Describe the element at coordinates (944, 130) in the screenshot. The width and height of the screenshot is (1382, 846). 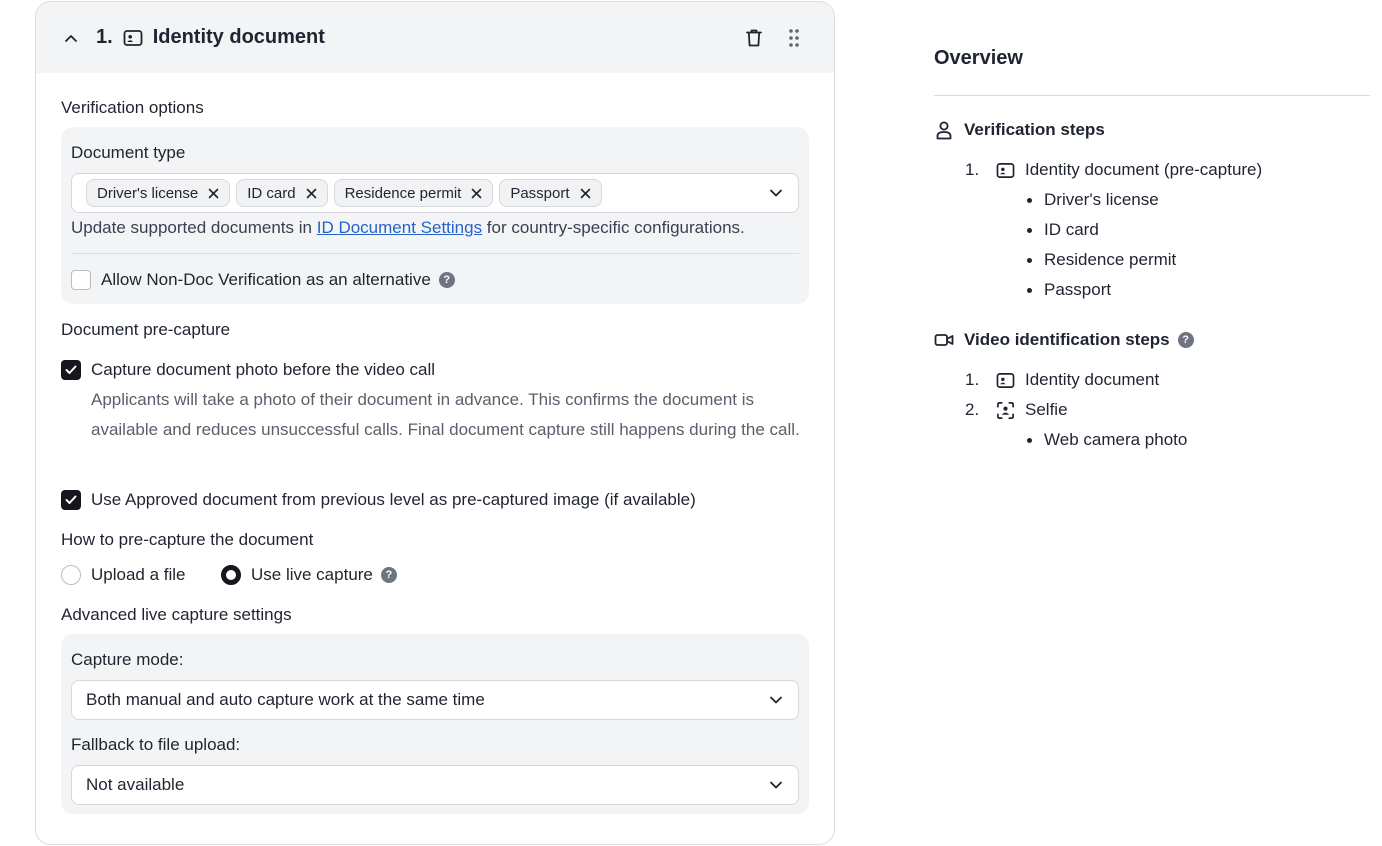
I see `user-icon` at that location.